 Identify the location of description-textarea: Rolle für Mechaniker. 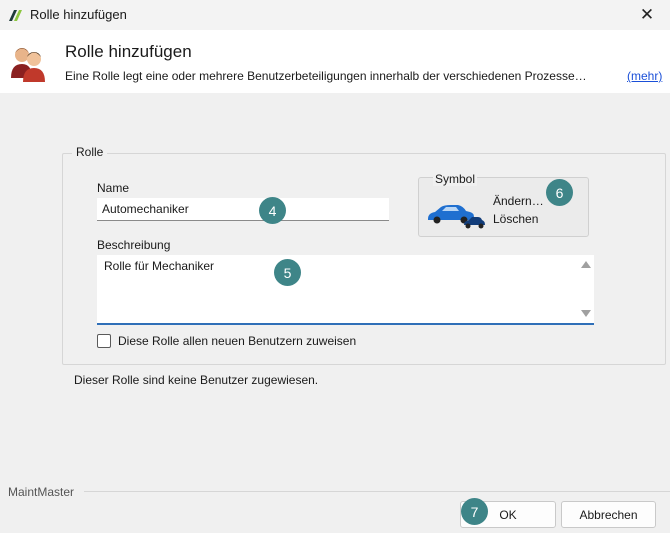
(345, 290).